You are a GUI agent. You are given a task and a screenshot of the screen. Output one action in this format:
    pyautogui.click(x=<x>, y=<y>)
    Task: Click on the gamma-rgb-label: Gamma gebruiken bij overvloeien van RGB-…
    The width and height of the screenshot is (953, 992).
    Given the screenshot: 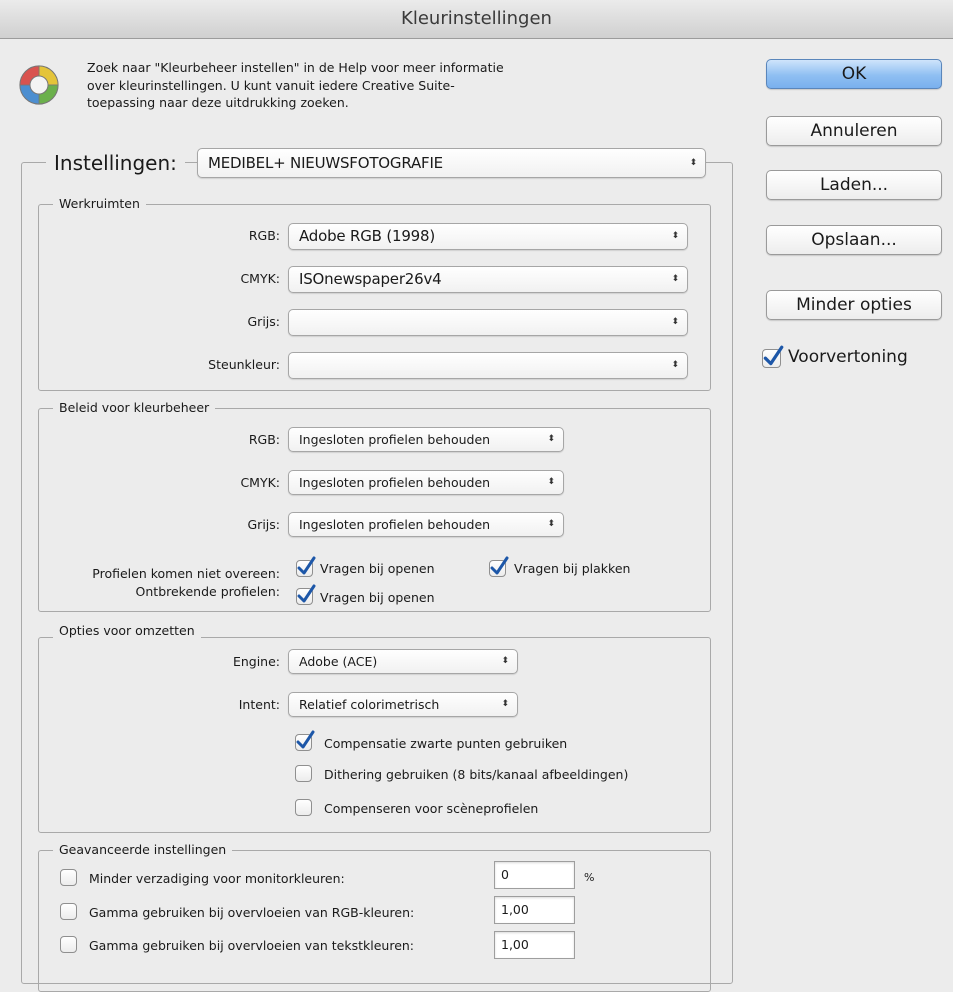 What is the action you would take?
    pyautogui.click(x=251, y=912)
    